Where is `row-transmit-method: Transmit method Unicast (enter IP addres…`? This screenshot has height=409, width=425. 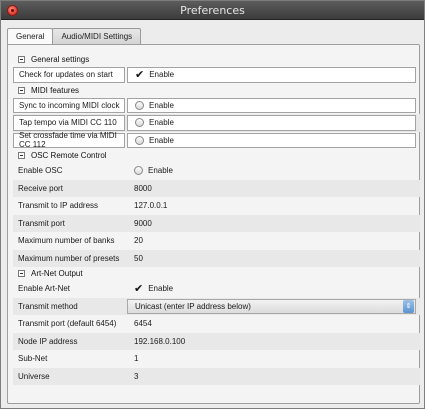
row-transmit-method: Transmit method Unicast (enter IP addres… is located at coordinates (216, 306).